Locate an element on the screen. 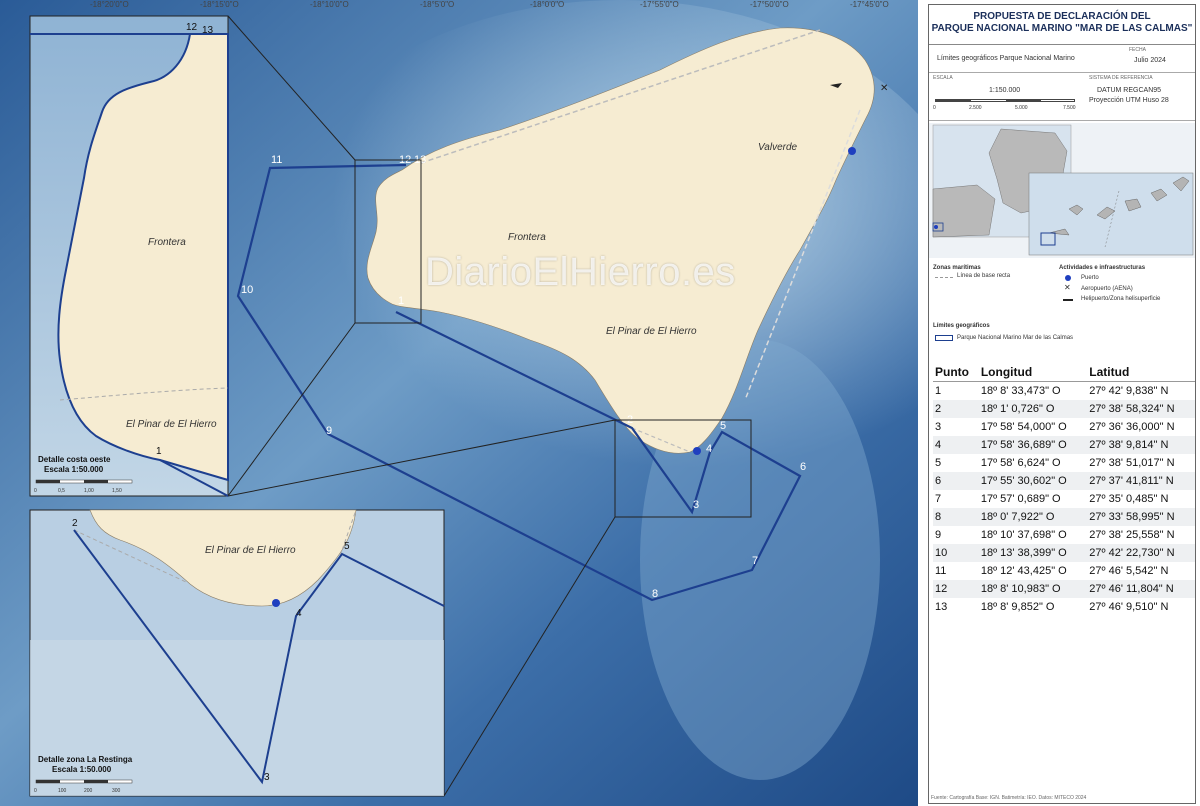 The width and height of the screenshot is (1200, 806). inset-west-label-frontera: Frontera is located at coordinates (167, 242).